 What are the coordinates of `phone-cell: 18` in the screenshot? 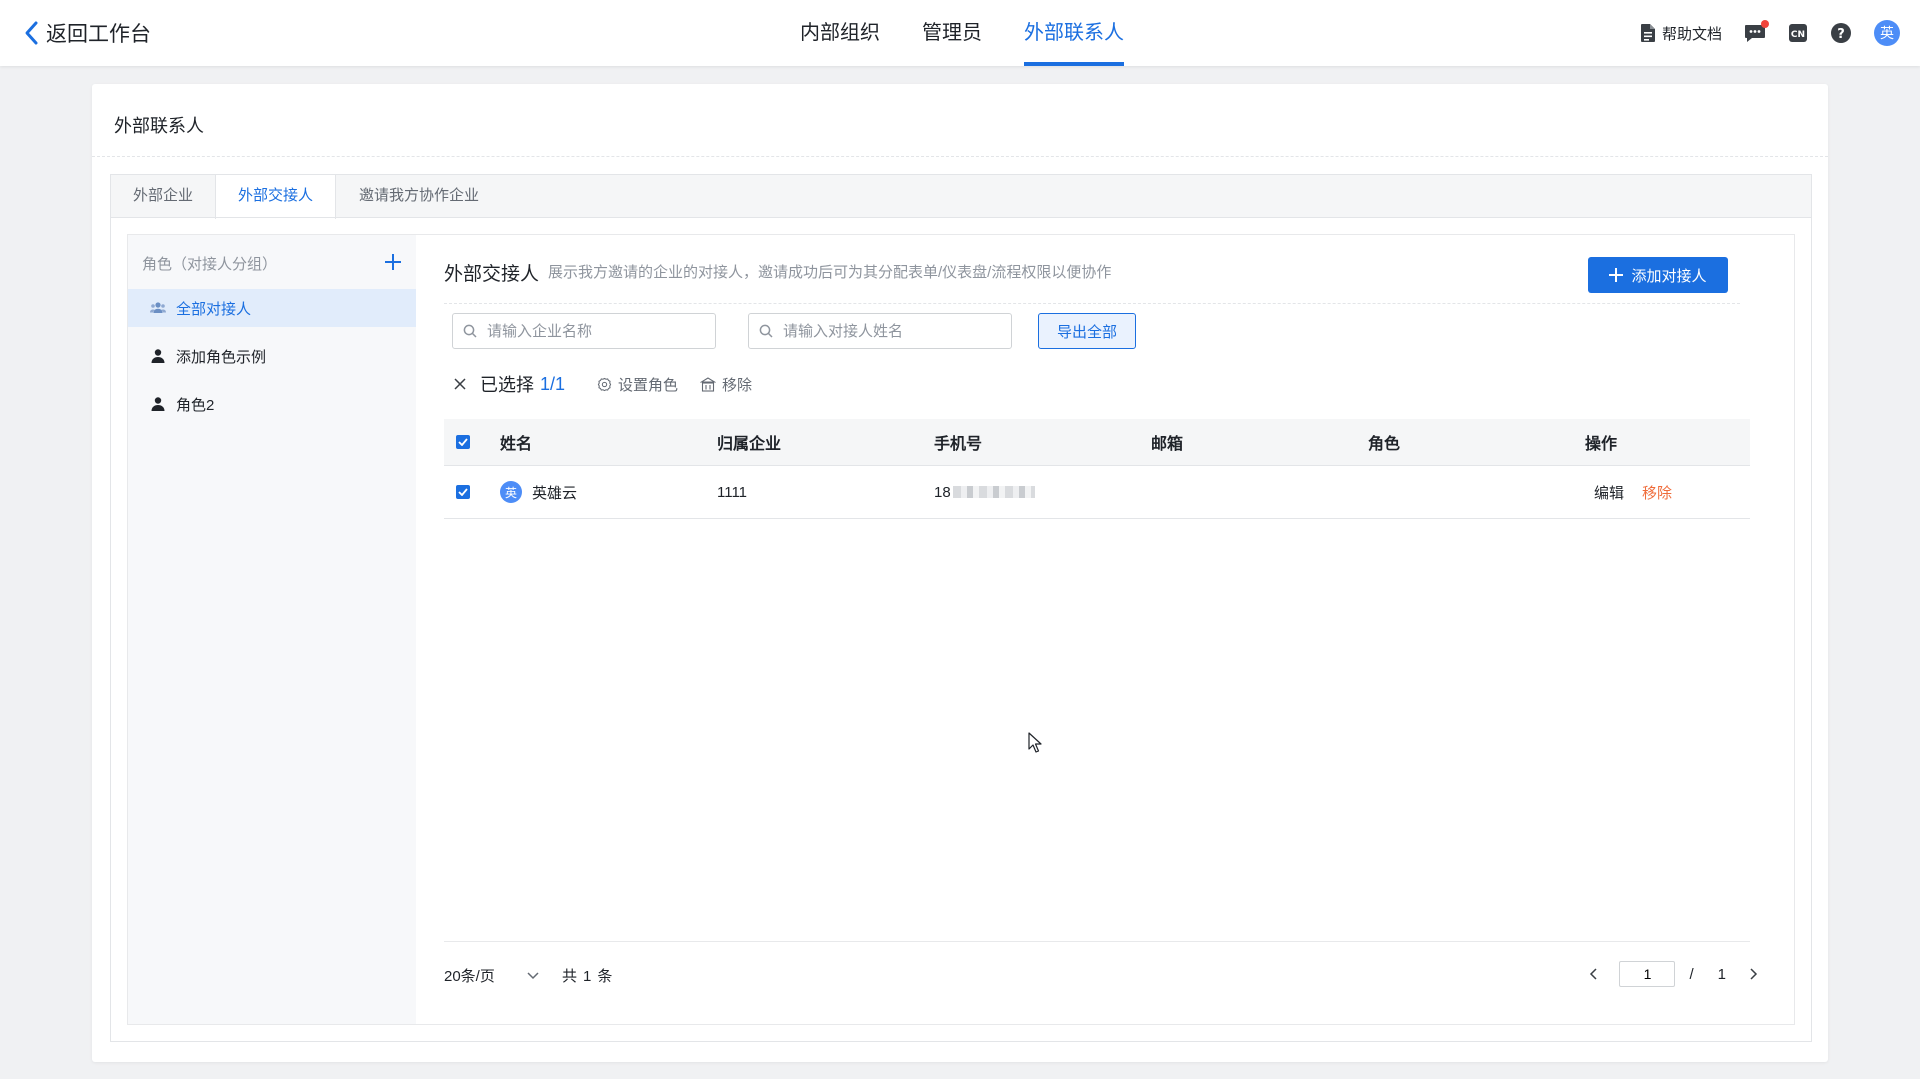 It's located at (984, 492).